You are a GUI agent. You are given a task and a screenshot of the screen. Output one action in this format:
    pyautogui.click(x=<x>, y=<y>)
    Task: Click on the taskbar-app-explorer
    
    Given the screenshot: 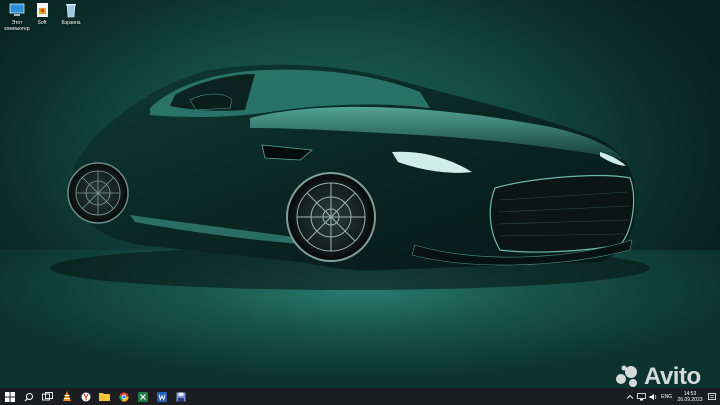 What is the action you would take?
    pyautogui.click(x=104, y=396)
    